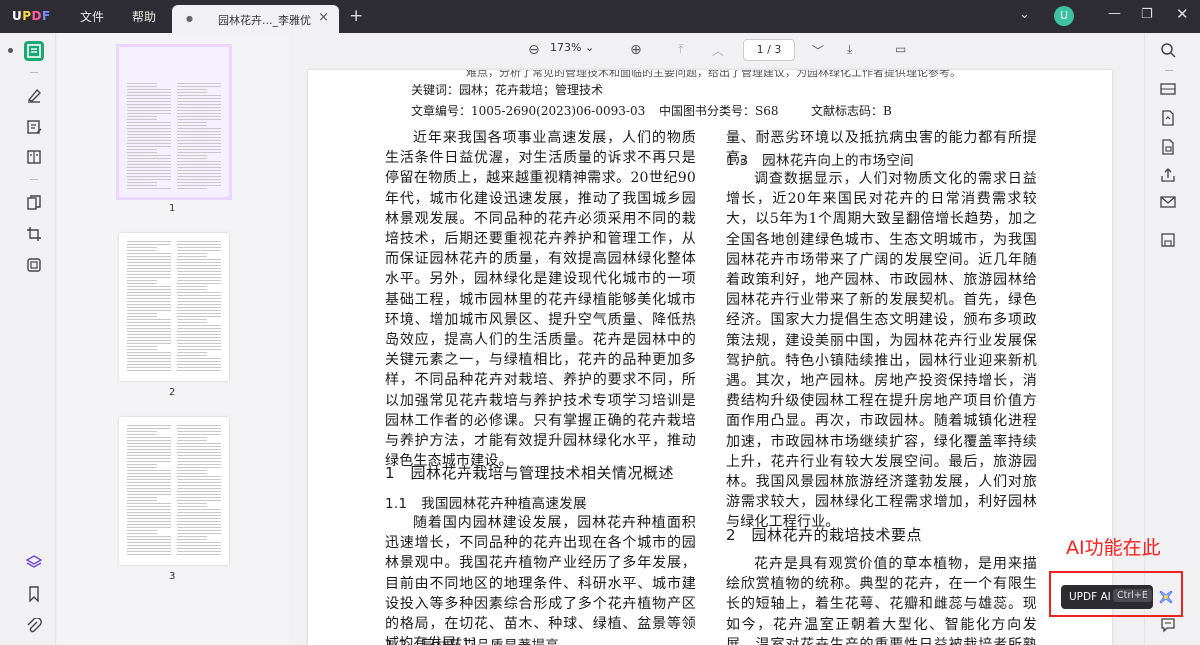 The height and width of the screenshot is (645, 1200). I want to click on comment-list-button, so click(1168, 625).